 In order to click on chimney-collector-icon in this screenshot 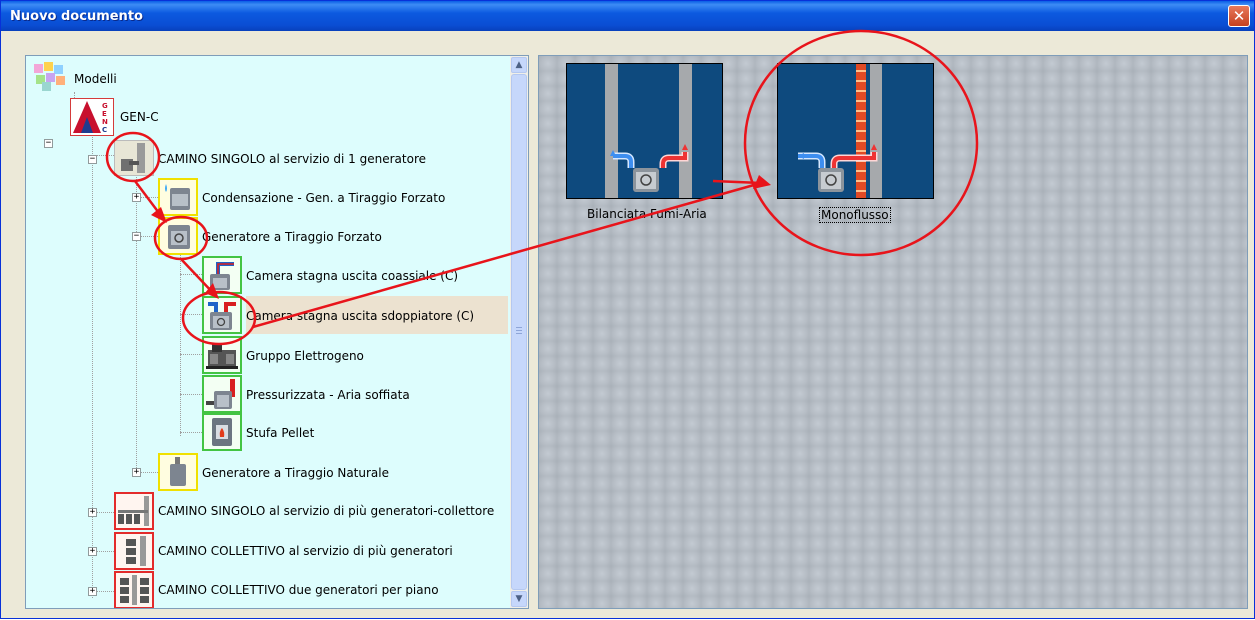, I will do `click(134, 511)`.